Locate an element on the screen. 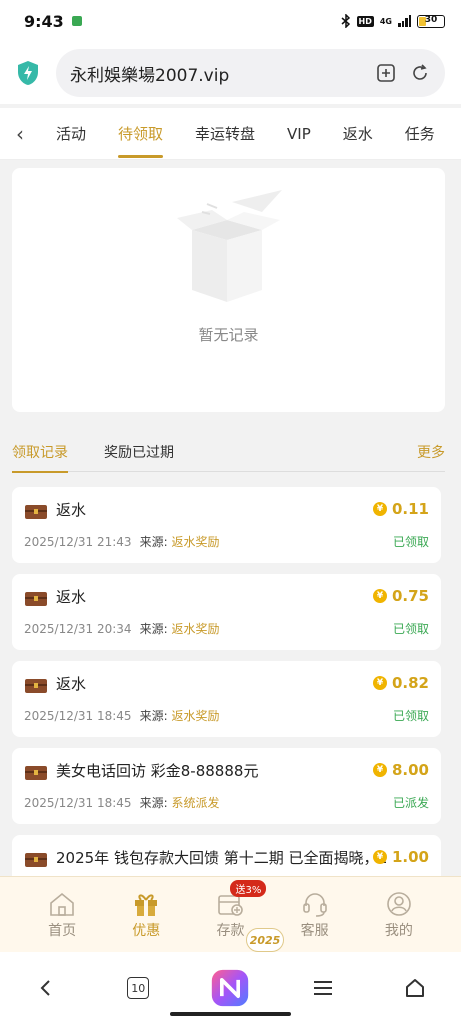 The height and width of the screenshot is (1024, 461). nav-profile: 我的 is located at coordinates (399, 915).